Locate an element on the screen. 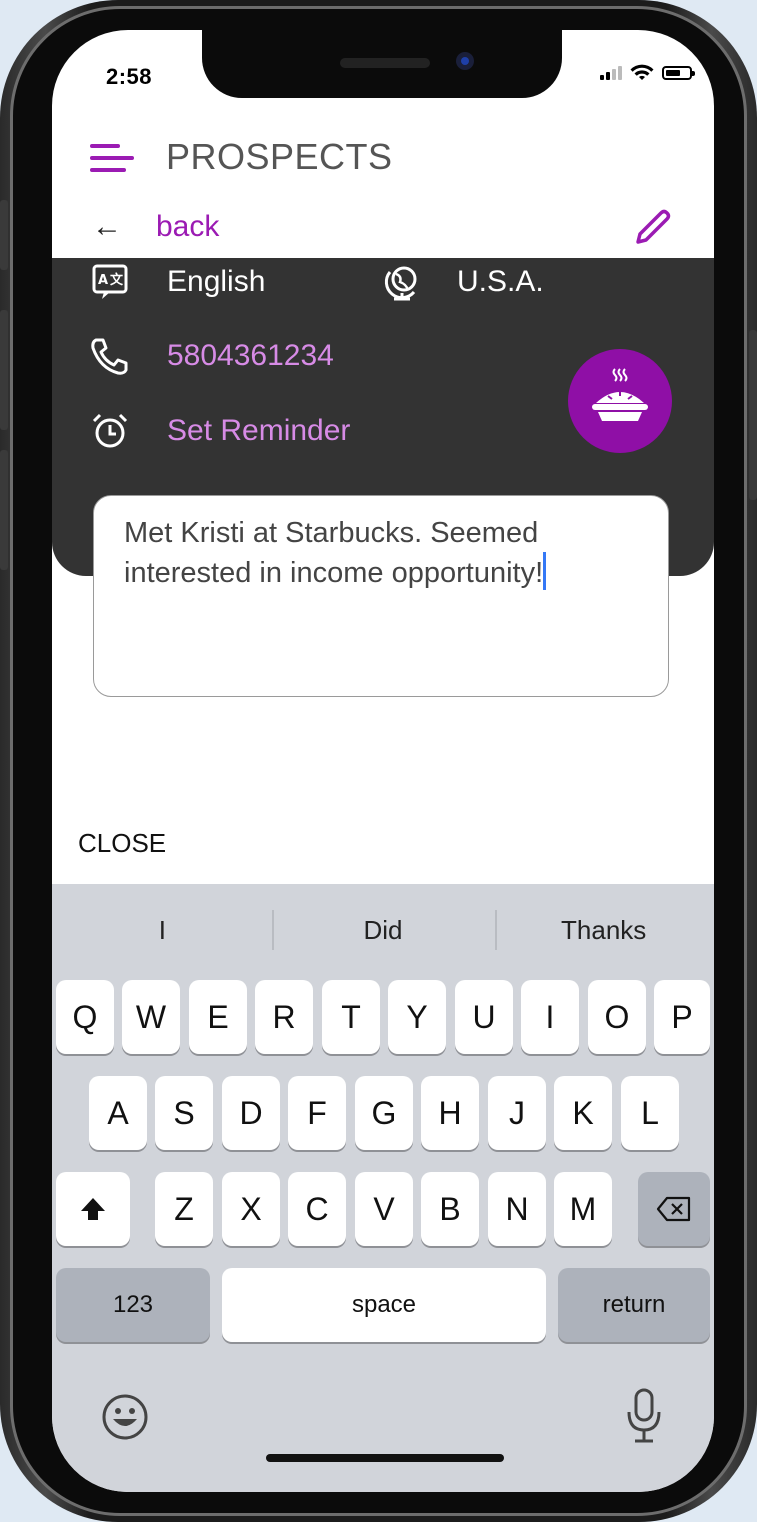 This screenshot has width=757, height=1522. space-key: space is located at coordinates (384, 1305).